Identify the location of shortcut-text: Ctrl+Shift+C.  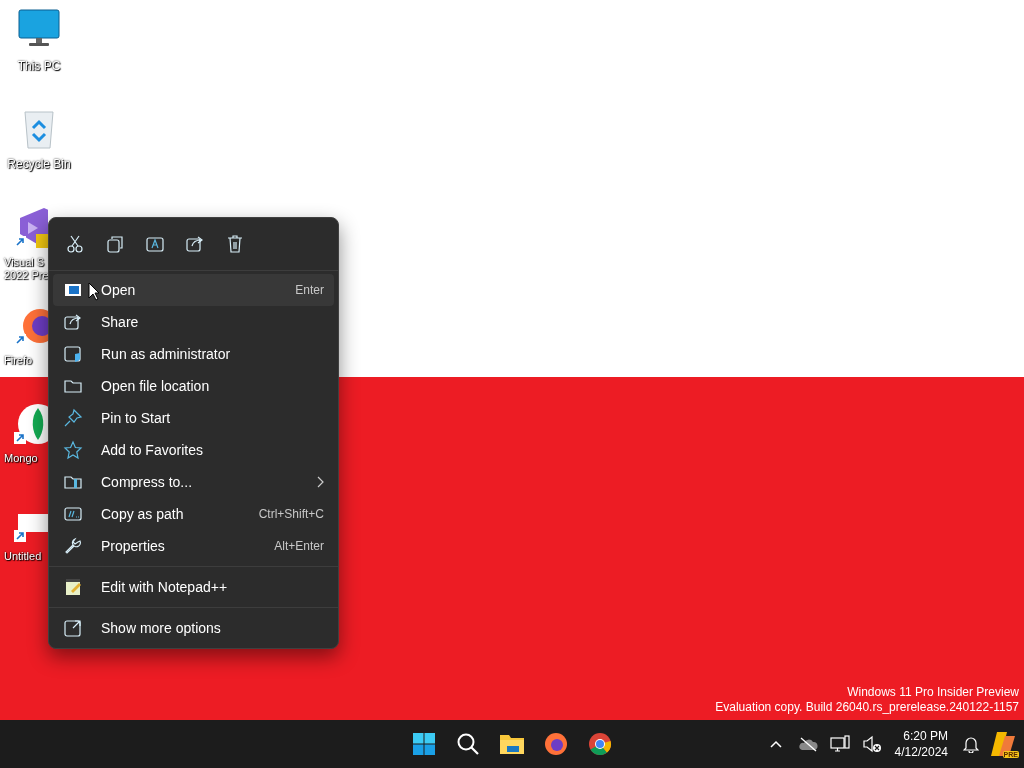
(291, 514).